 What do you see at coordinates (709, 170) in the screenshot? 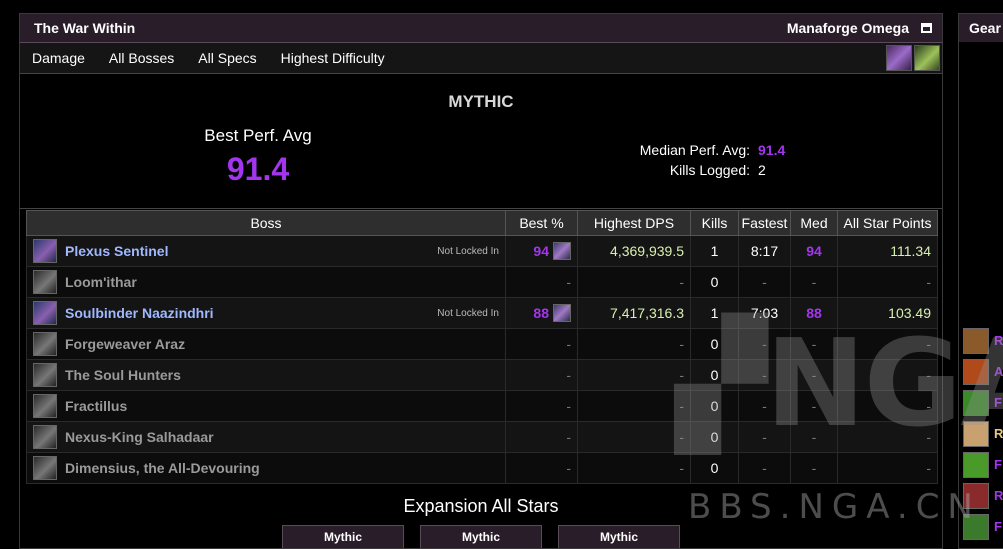
I see `kills-logged-label: Kills Logged:` at bounding box center [709, 170].